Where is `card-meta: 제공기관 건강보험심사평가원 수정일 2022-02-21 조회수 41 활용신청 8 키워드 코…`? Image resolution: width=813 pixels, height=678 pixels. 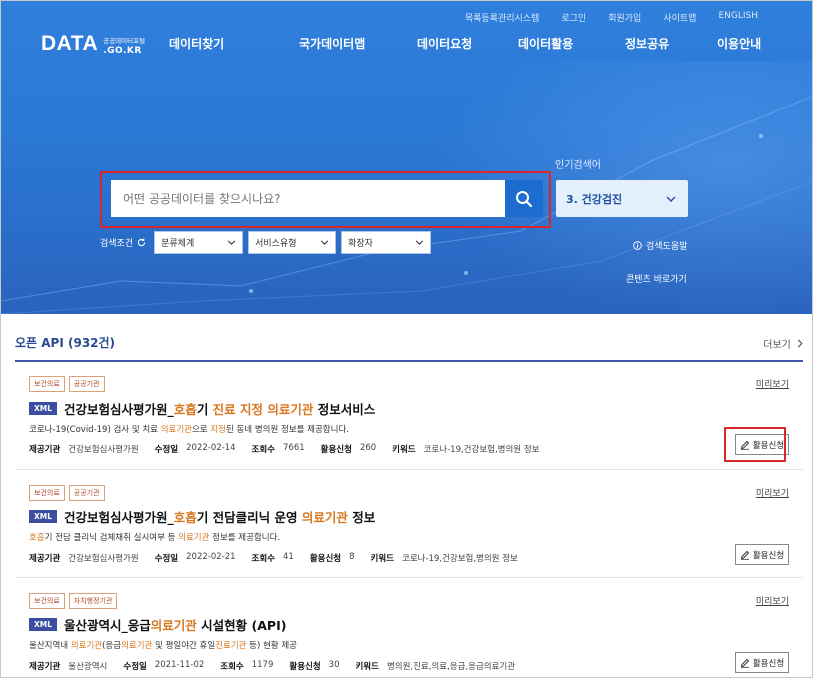 card-meta: 제공기관 건강보험심사평가원 수정일 2022-02-21 조회수 41 활용신청 8 키워드 코… is located at coordinates (281, 558).